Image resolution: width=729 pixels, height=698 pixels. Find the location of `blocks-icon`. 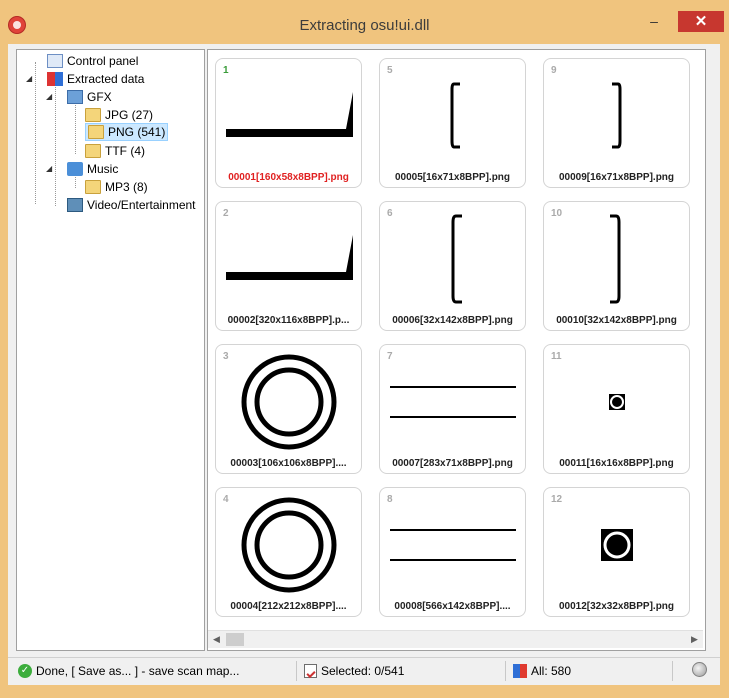

blocks-icon is located at coordinates (520, 671).